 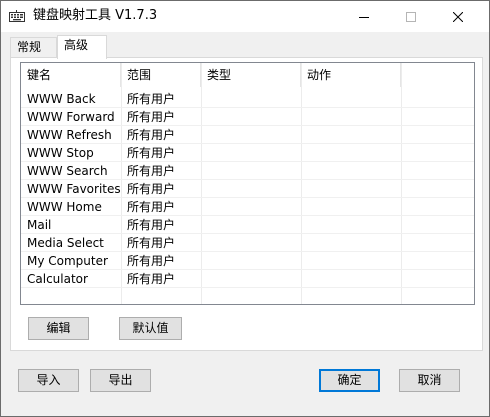 I want to click on title-bar: 键盘映射工具 V1.7.3, so click(x=245, y=16).